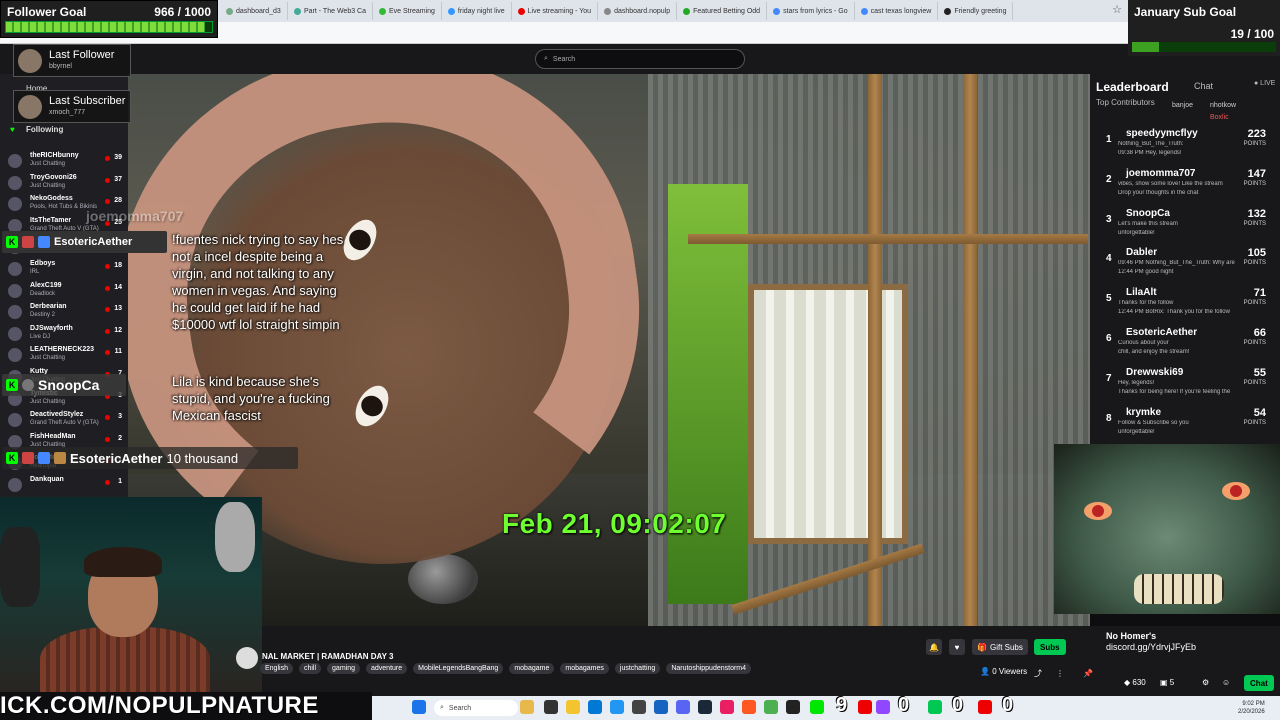  What do you see at coordinates (118, 265) in the screenshot?
I see `viewer-count: 18` at bounding box center [118, 265].